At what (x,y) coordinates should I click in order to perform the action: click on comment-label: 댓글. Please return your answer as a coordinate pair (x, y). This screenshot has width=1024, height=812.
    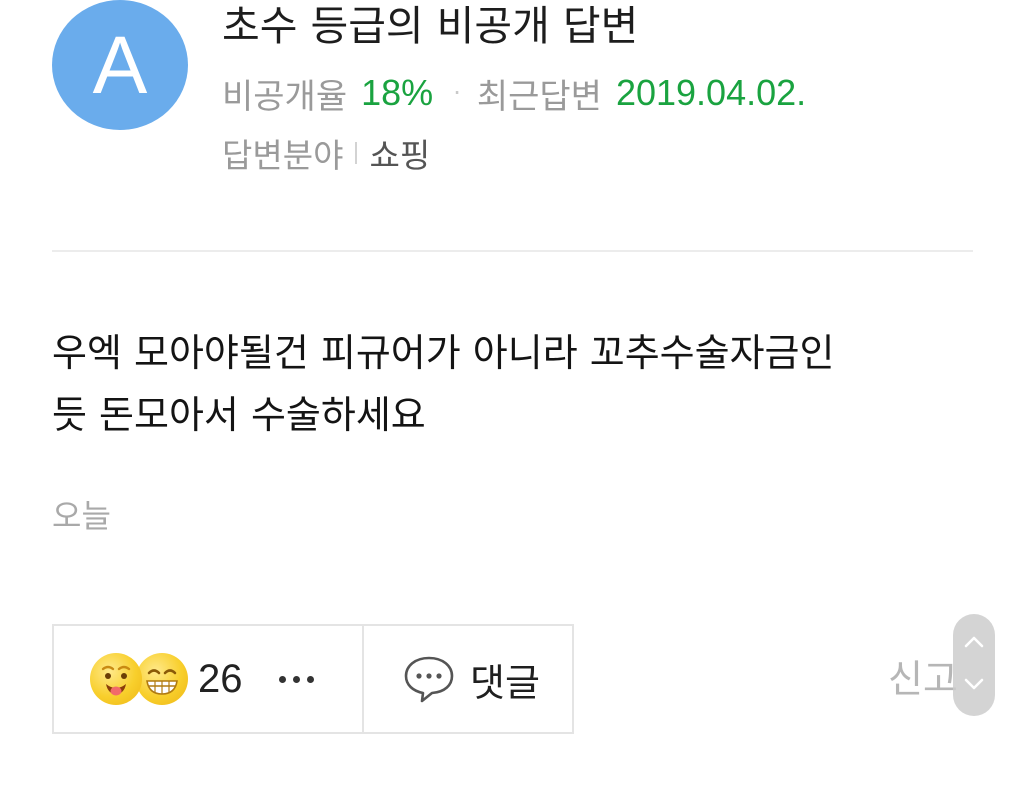
    Looking at the image, I should click on (505, 682).